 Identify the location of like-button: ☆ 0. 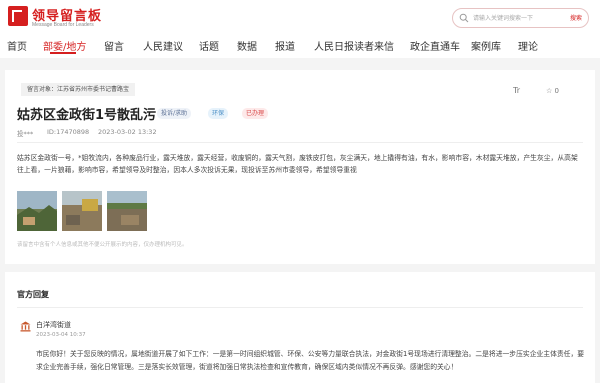
(552, 91).